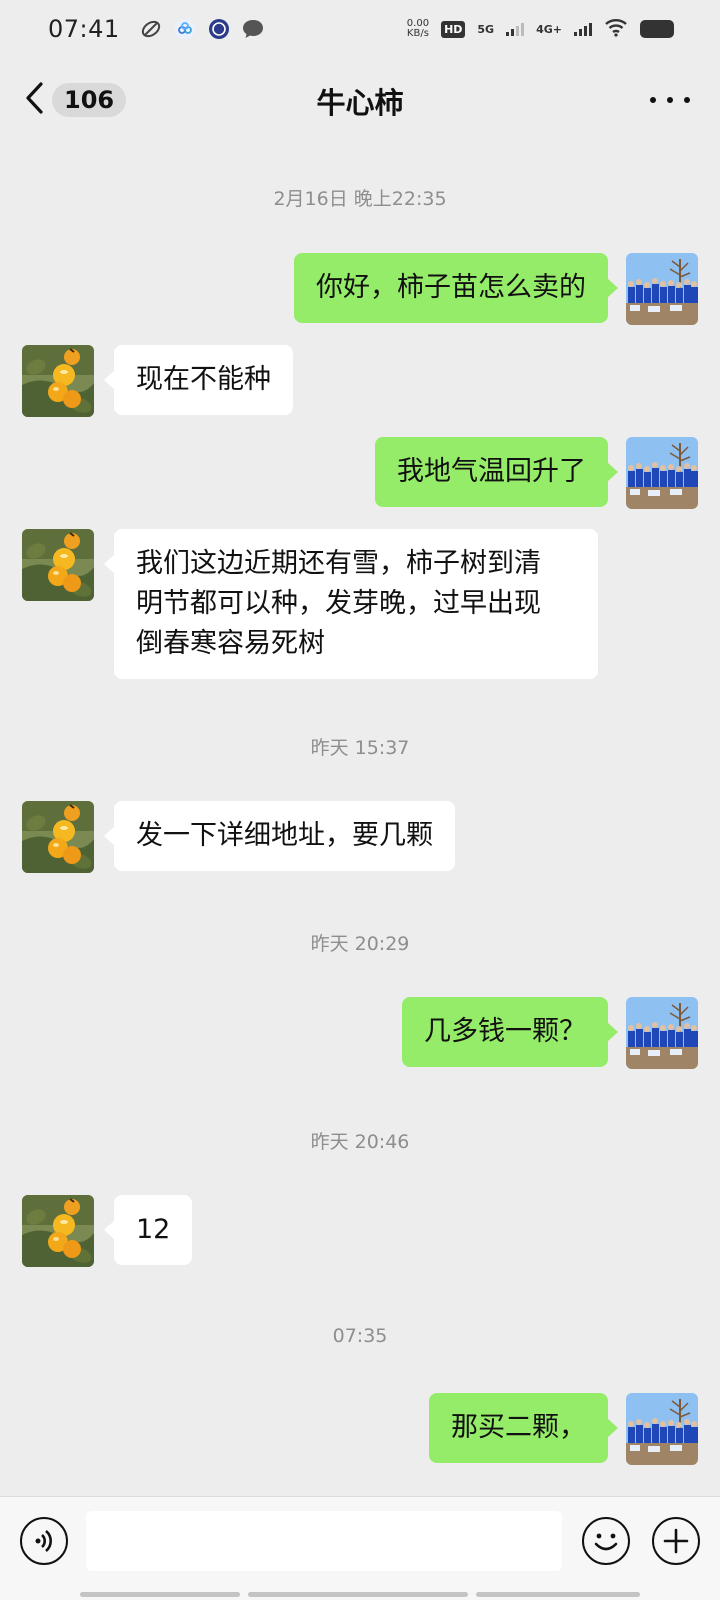 This screenshot has width=720, height=1600. I want to click on input-bar, so click(360, 1548).